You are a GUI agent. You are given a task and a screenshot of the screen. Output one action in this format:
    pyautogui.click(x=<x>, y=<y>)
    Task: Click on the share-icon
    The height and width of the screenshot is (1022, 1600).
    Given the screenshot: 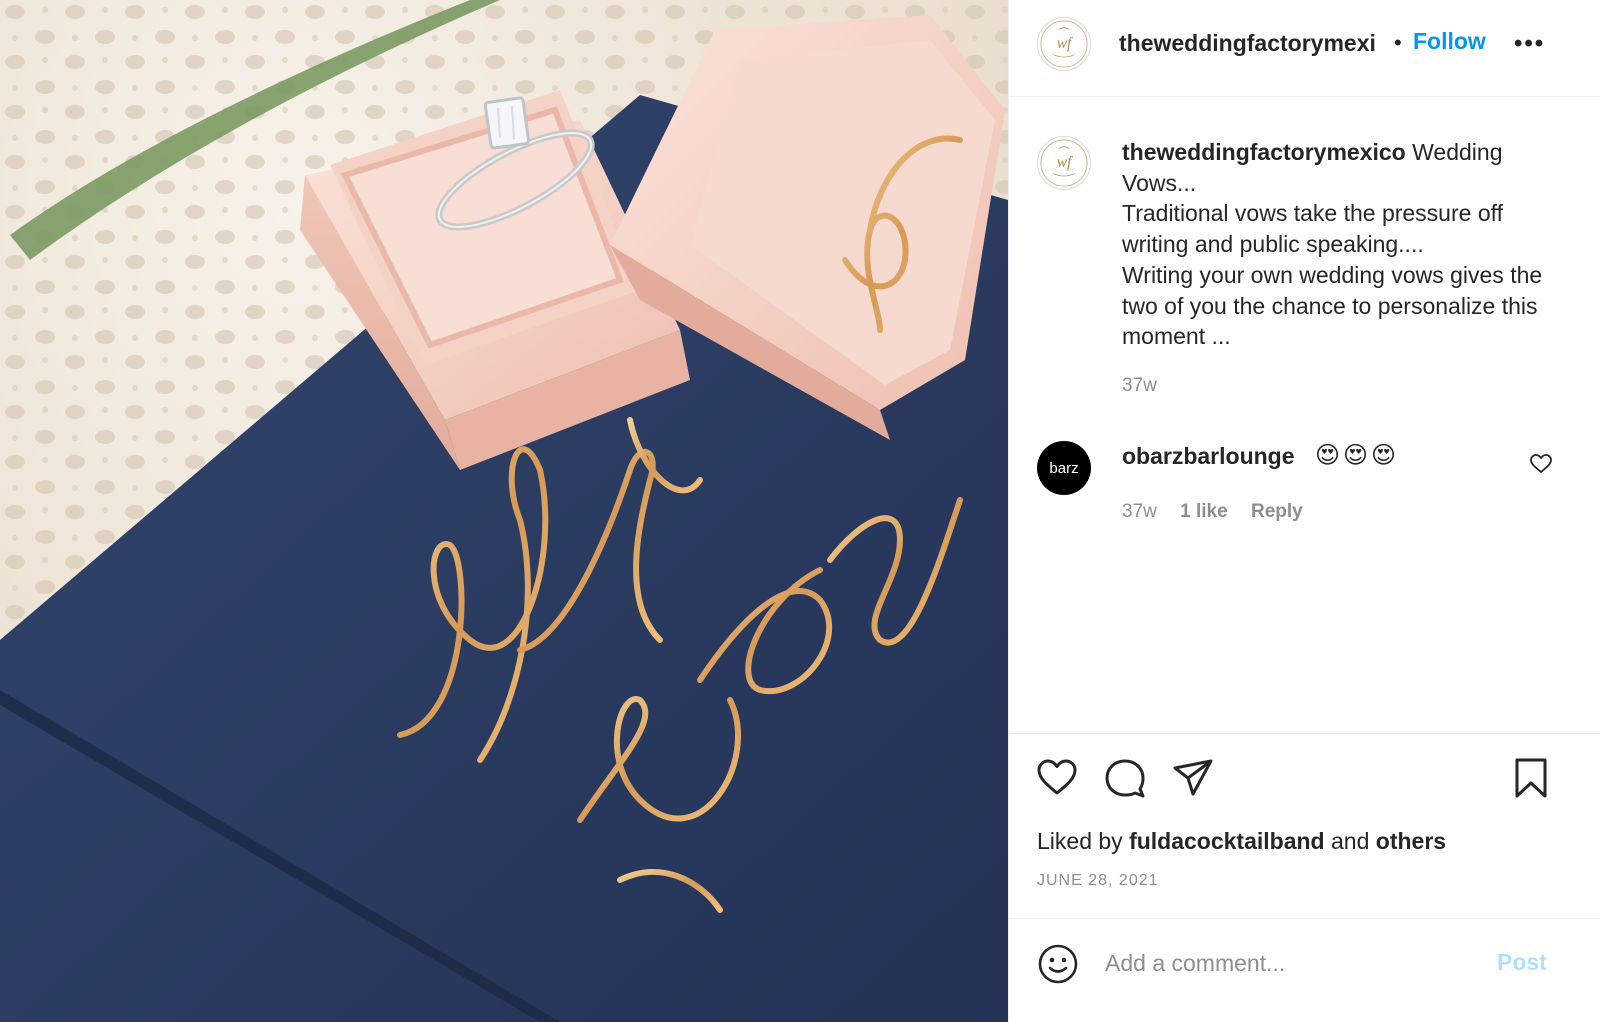 What is the action you would take?
    pyautogui.click(x=1193, y=778)
    